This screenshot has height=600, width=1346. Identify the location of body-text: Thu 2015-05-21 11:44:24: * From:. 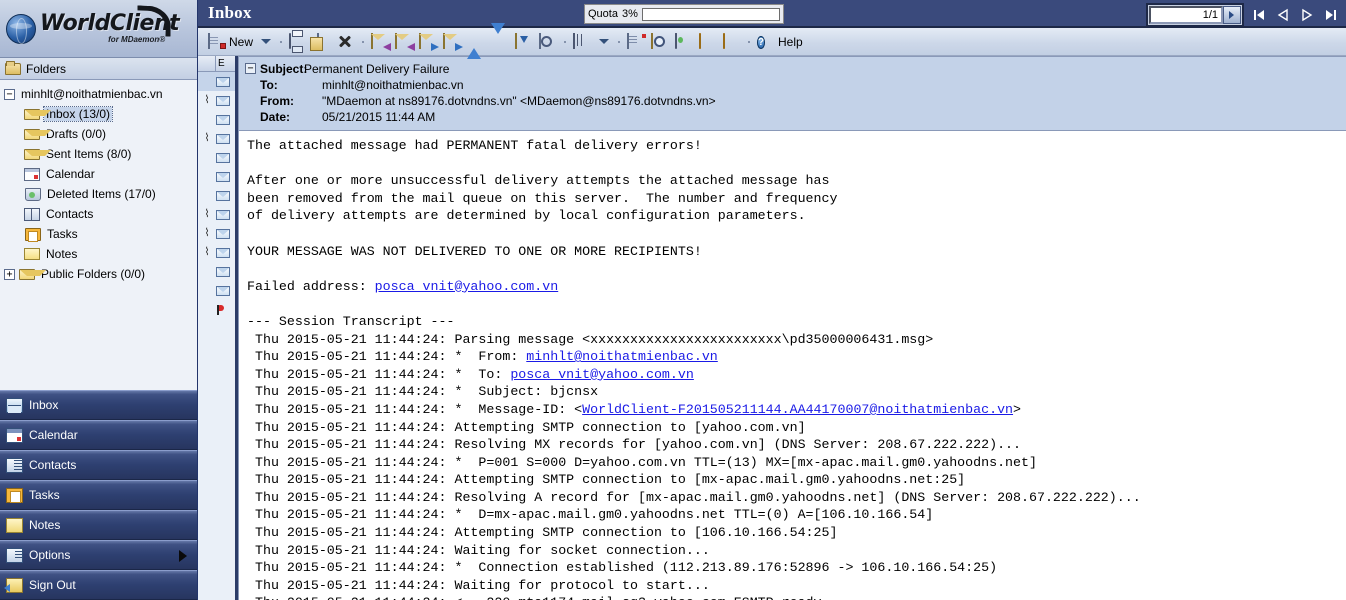
(387, 357).